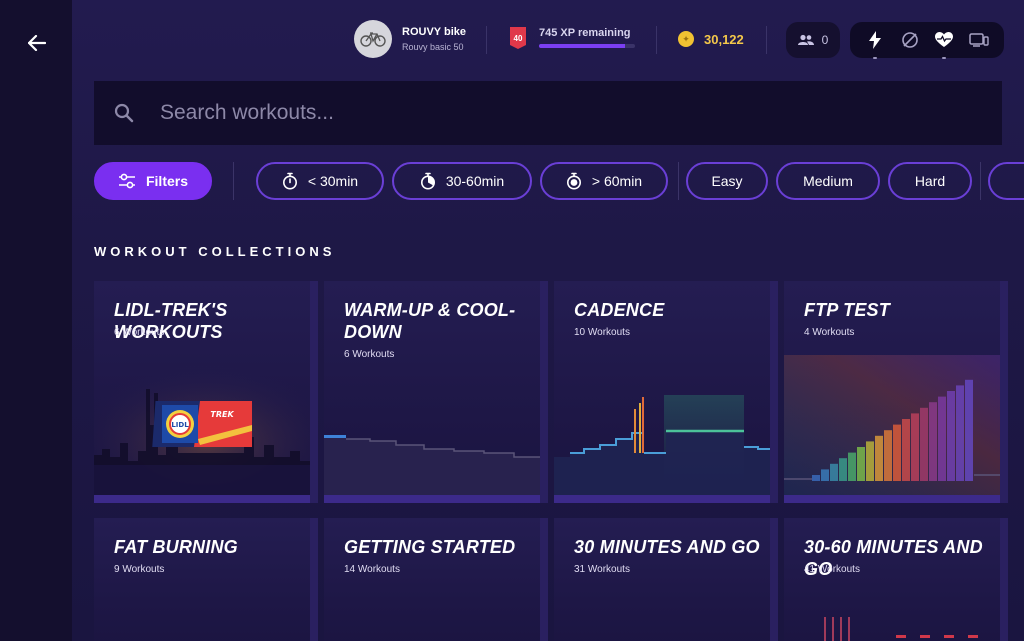 The image size is (1024, 641). I want to click on bike-icon, so click(373, 39).